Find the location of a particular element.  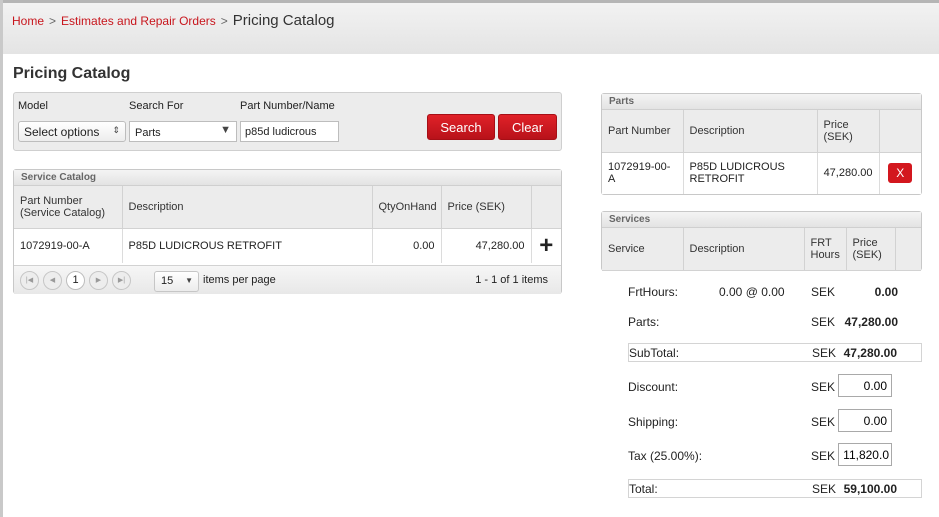

model-select: Select options ⇕ is located at coordinates (72, 131).